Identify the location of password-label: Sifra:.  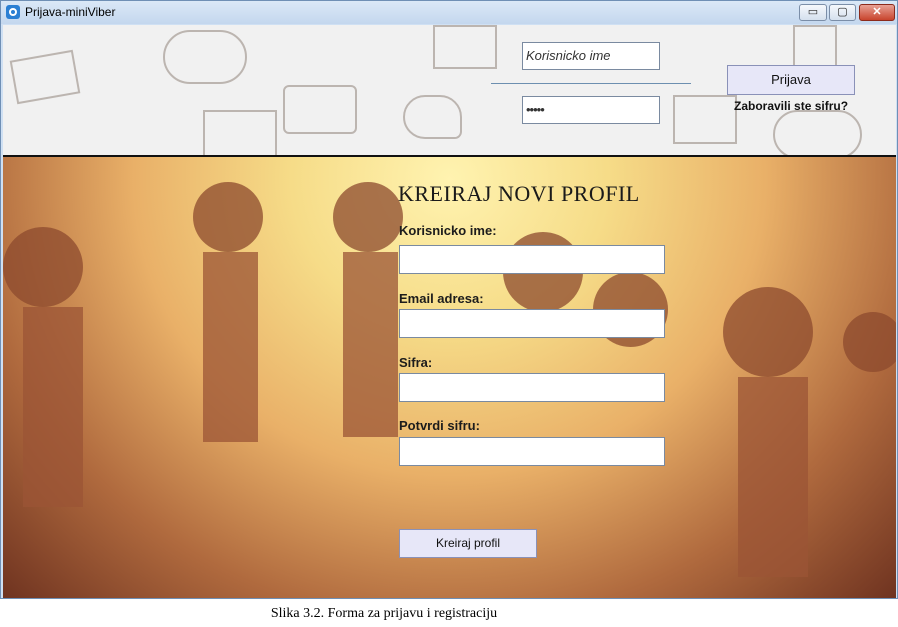
(416, 362).